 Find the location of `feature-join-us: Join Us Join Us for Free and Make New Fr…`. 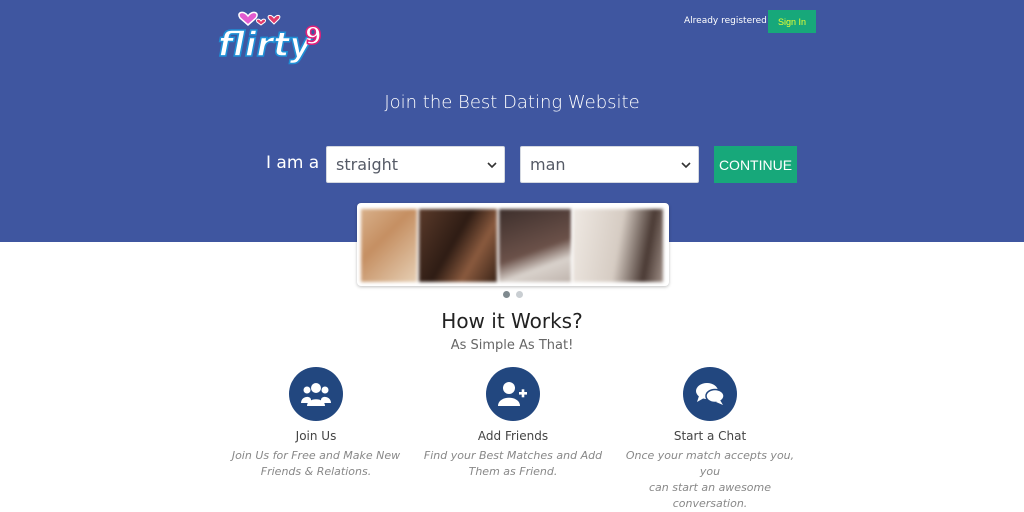

feature-join-us: Join Us Join Us for Free and Make New Fr… is located at coordinates (316, 423).